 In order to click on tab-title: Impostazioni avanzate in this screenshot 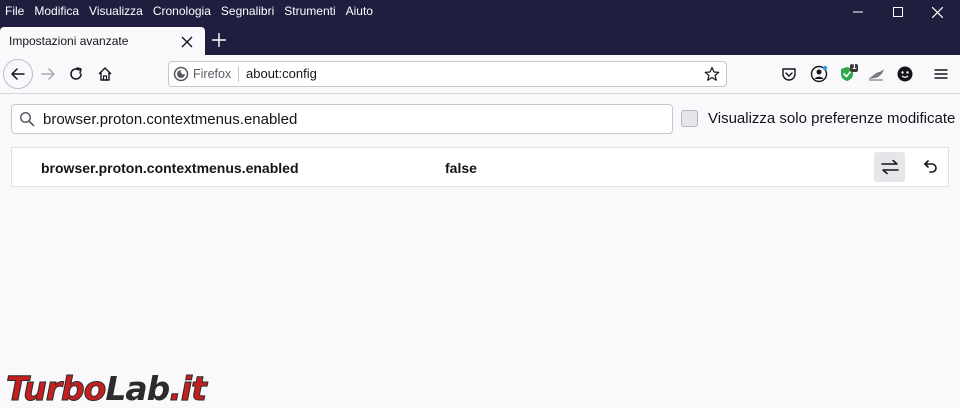, I will do `click(69, 41)`.